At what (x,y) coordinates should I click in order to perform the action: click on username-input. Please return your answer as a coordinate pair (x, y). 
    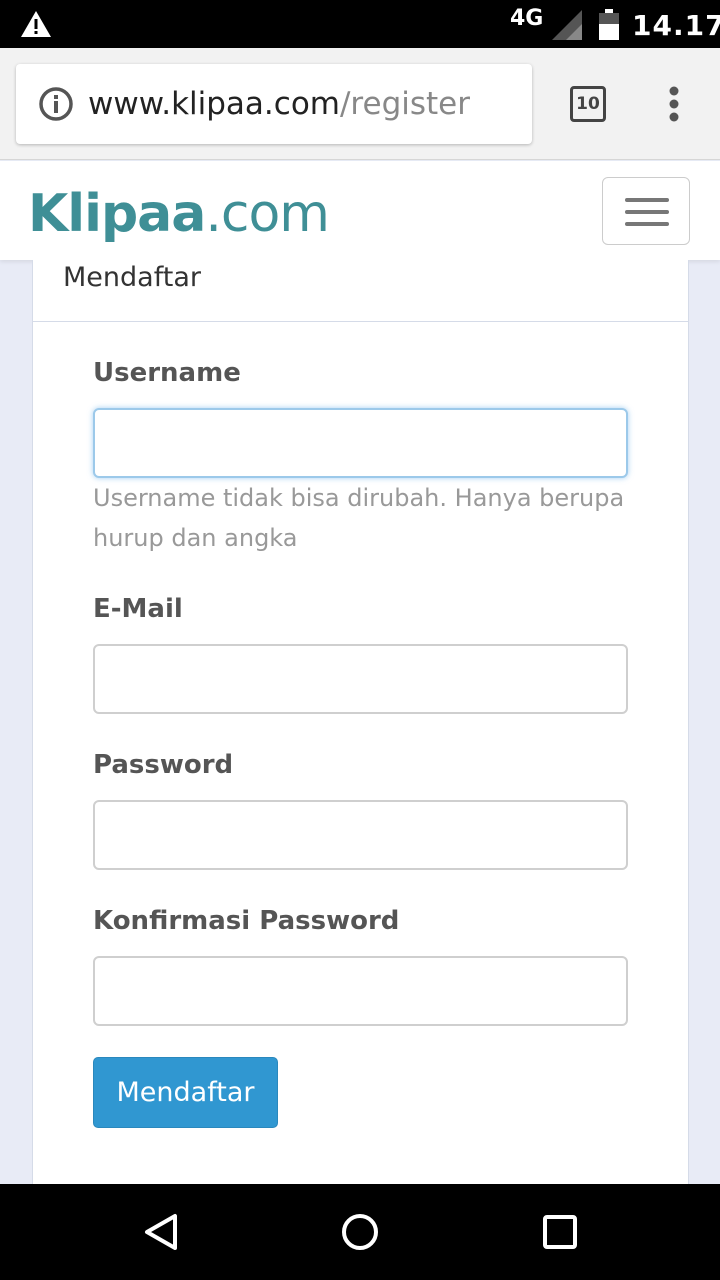
    Looking at the image, I should click on (360, 443).